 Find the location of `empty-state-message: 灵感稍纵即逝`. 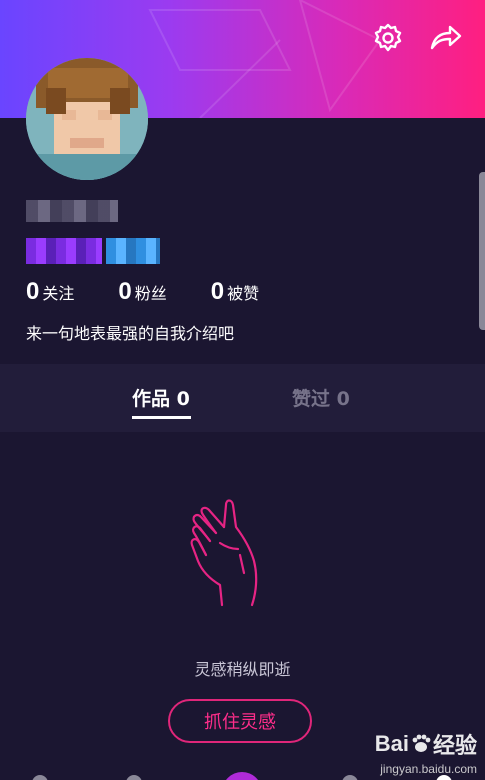

empty-state-message: 灵感稍纵即逝 is located at coordinates (242, 669).